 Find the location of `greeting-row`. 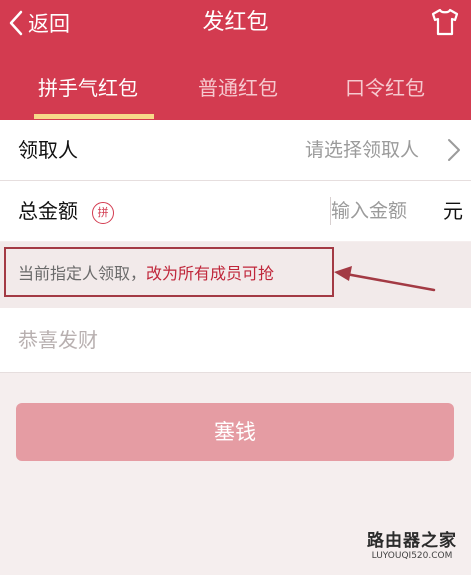

greeting-row is located at coordinates (235, 340).